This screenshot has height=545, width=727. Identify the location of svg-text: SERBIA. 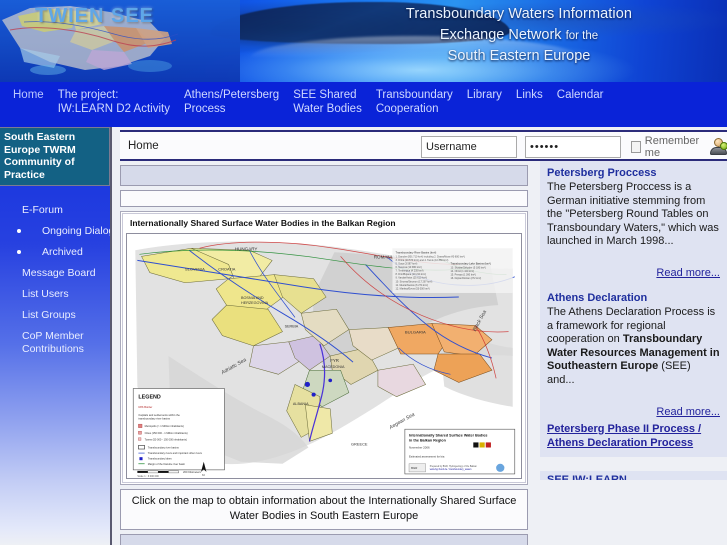
(292, 327).